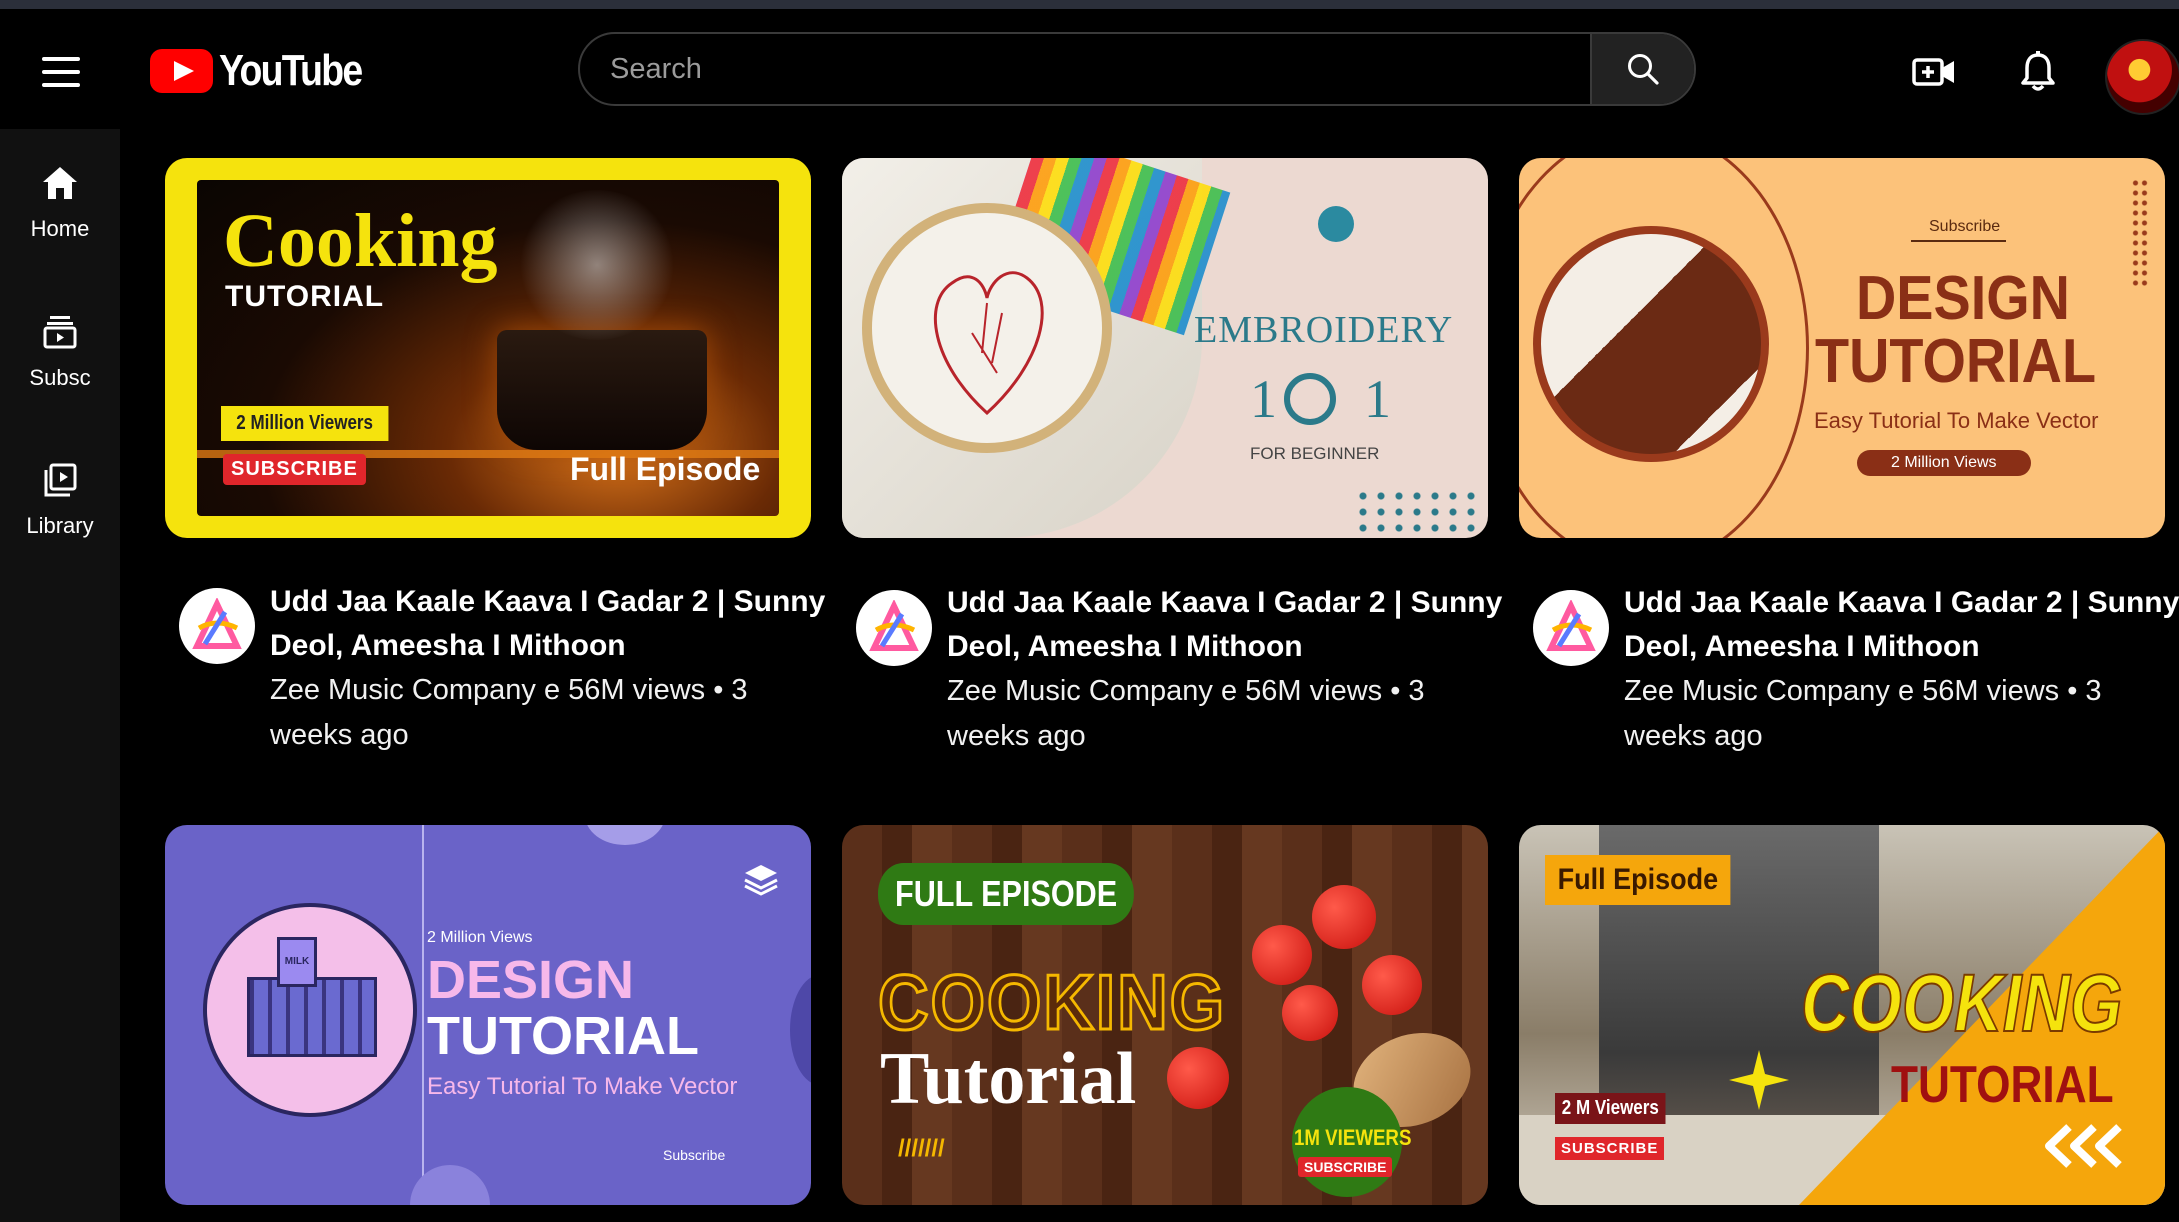 Image resolution: width=2179 pixels, height=1222 pixels. Describe the element at coordinates (60, 203) in the screenshot. I see `sidebar-item-home: Home` at that location.